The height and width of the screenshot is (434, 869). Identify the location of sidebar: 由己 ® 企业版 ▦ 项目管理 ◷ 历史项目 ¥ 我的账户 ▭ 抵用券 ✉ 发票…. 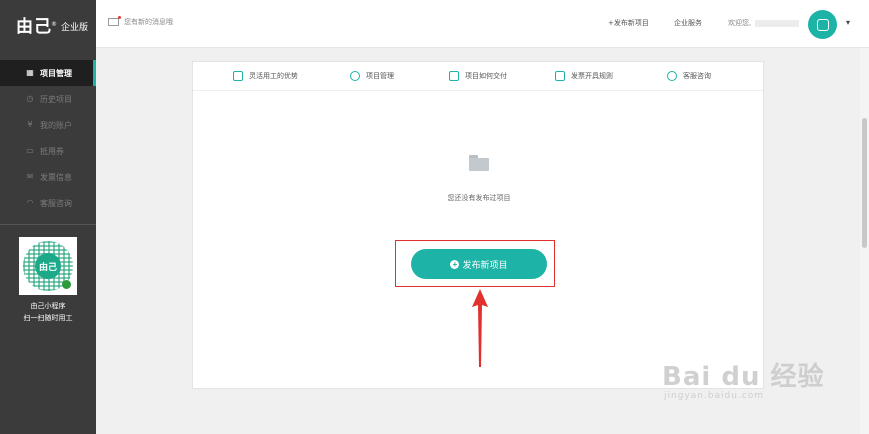
(48, 217).